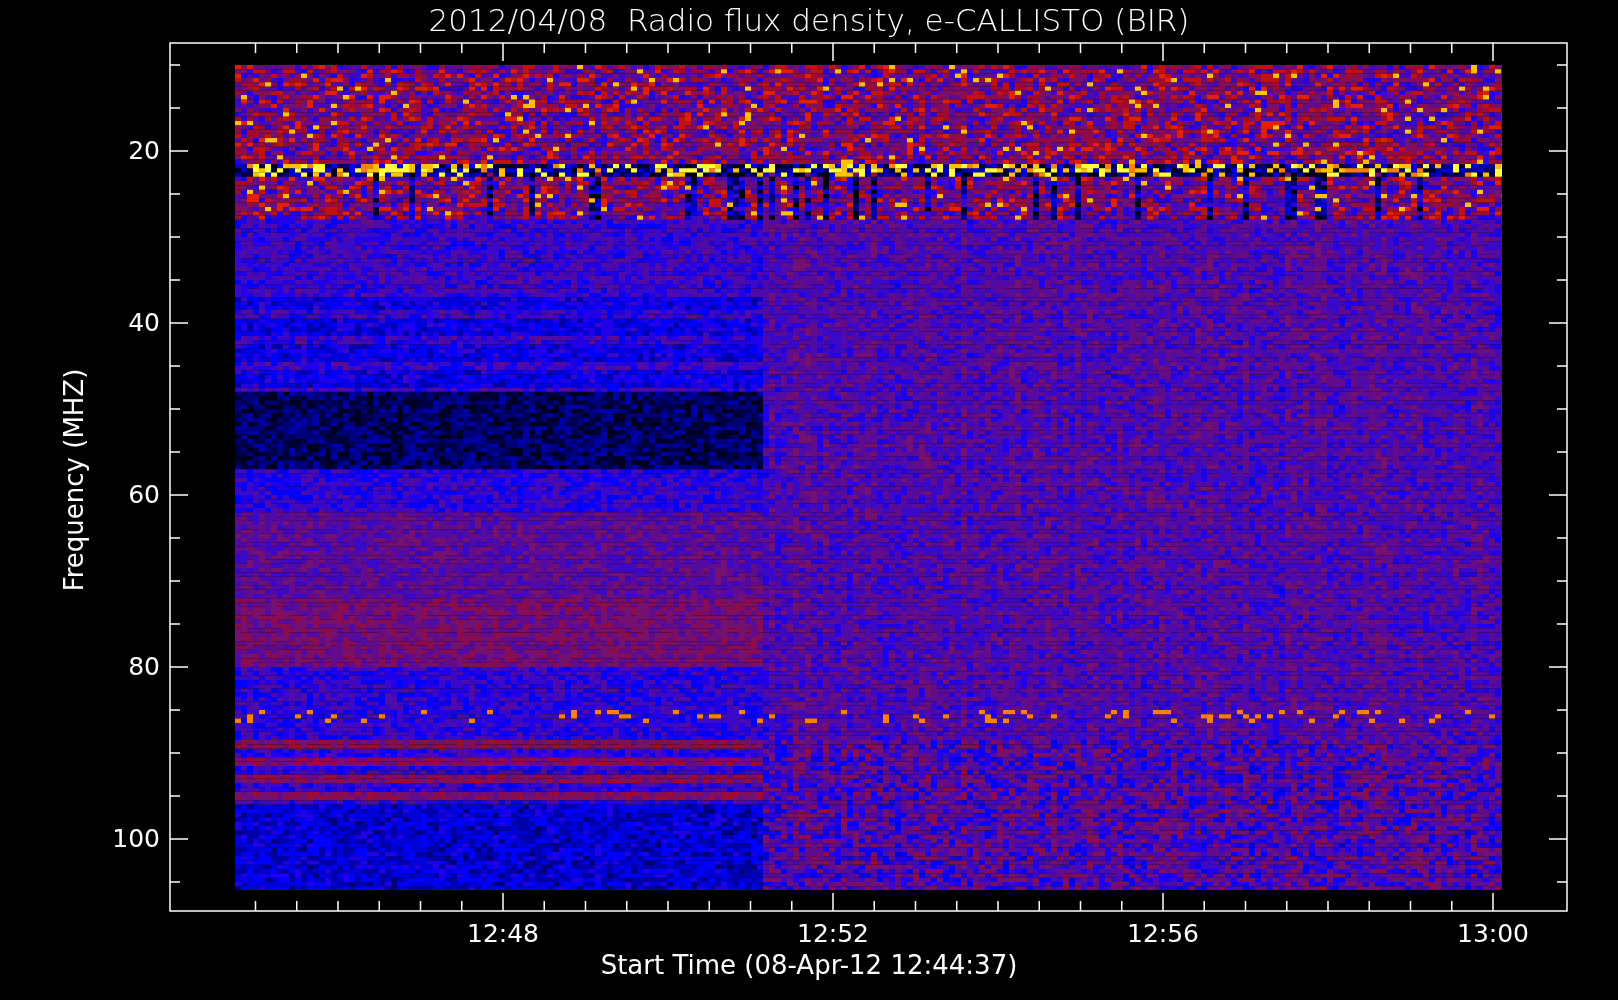 The height and width of the screenshot is (1000, 1618). I want to click on tick-label: 40, so click(144, 323).